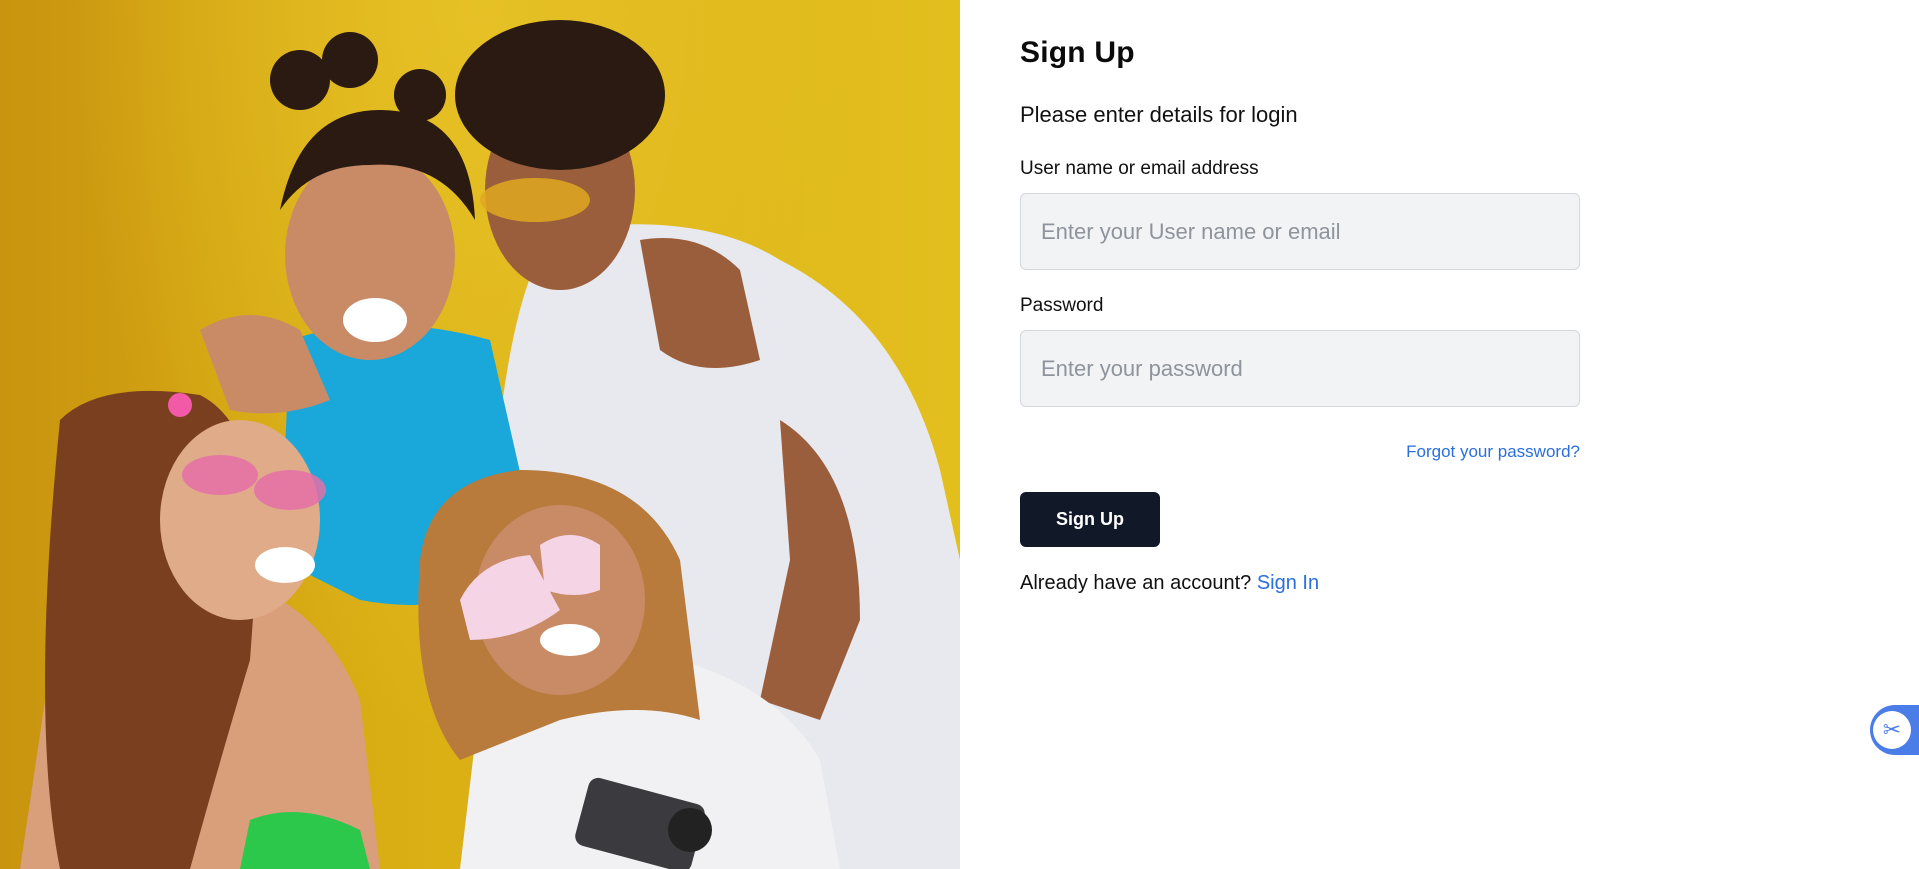 This screenshot has width=1919, height=869. I want to click on page-title: Sign Up, so click(1077, 52).